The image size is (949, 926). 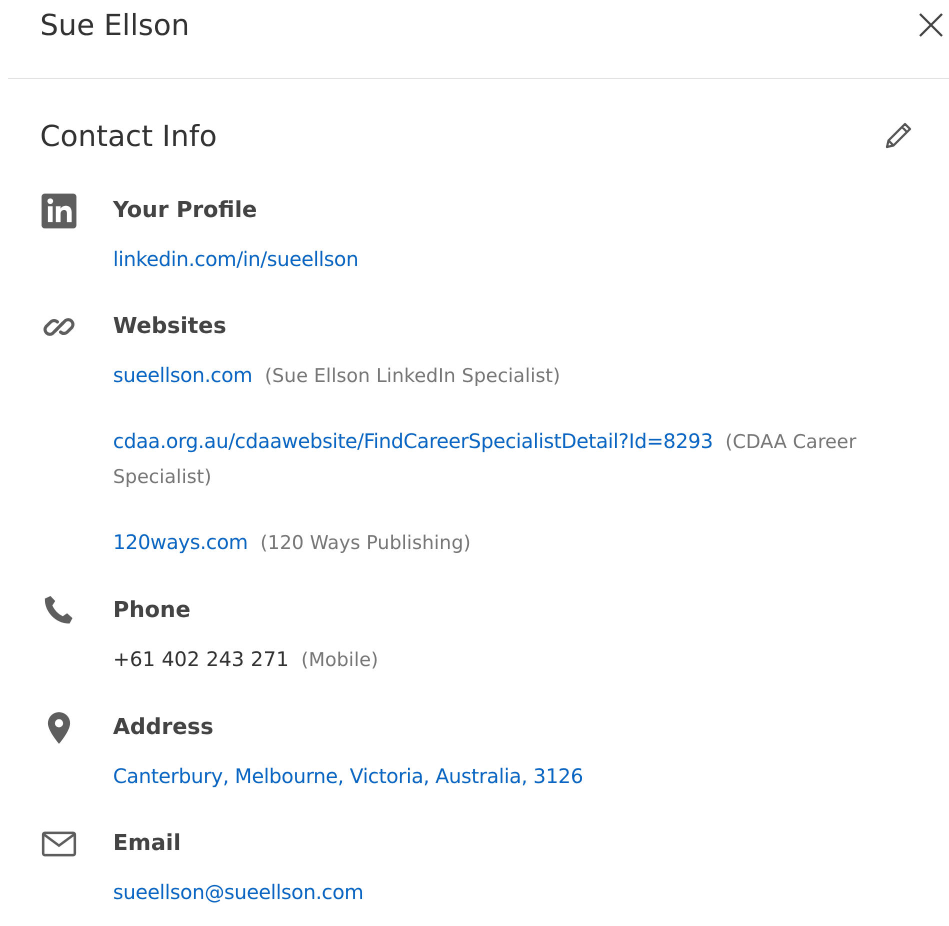 What do you see at coordinates (413, 441) in the screenshot?
I see `contact-link: cdaa.org.au/cdaawebsite/FindCareerSpecialistDetail?Id=8293` at bounding box center [413, 441].